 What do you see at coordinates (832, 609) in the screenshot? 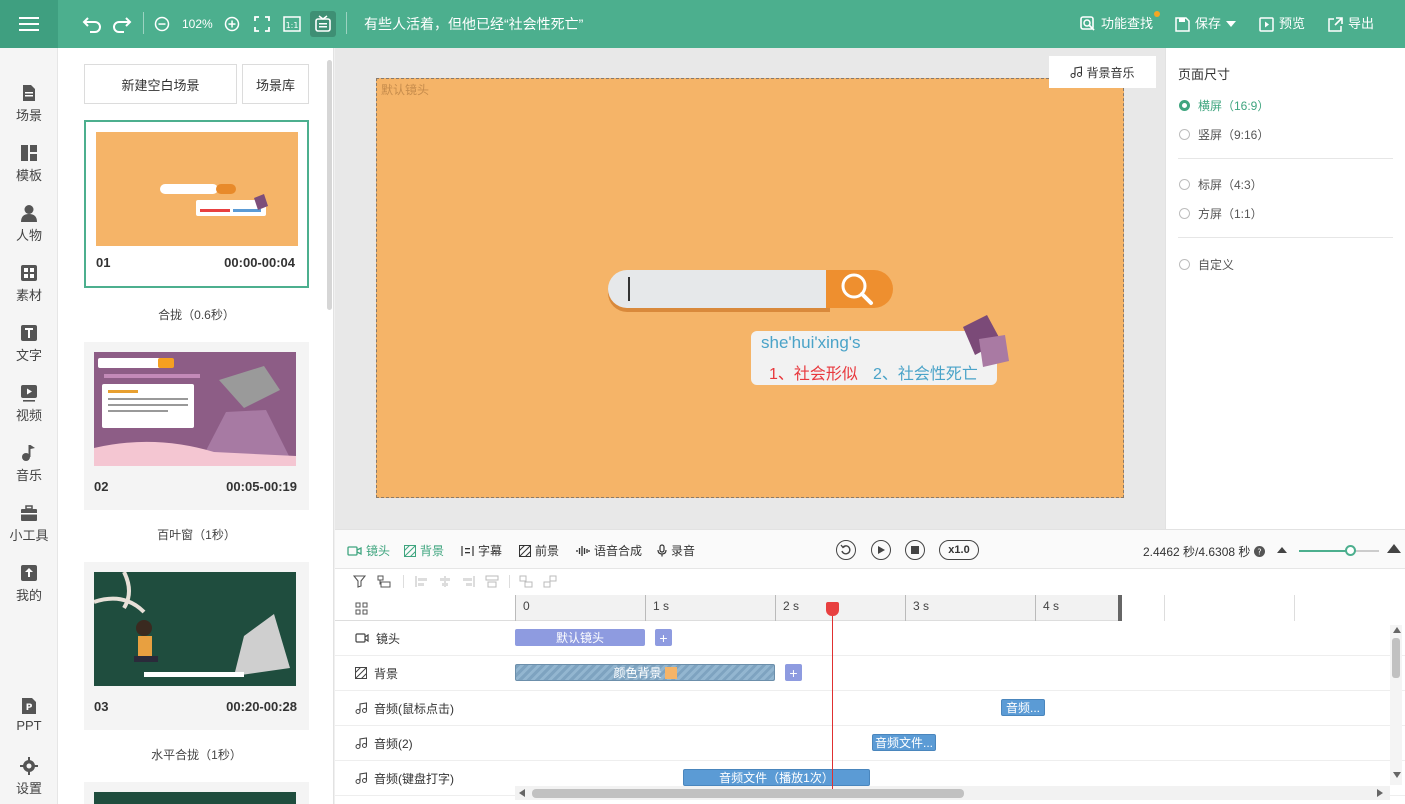
I see `playhead-handle` at bounding box center [832, 609].